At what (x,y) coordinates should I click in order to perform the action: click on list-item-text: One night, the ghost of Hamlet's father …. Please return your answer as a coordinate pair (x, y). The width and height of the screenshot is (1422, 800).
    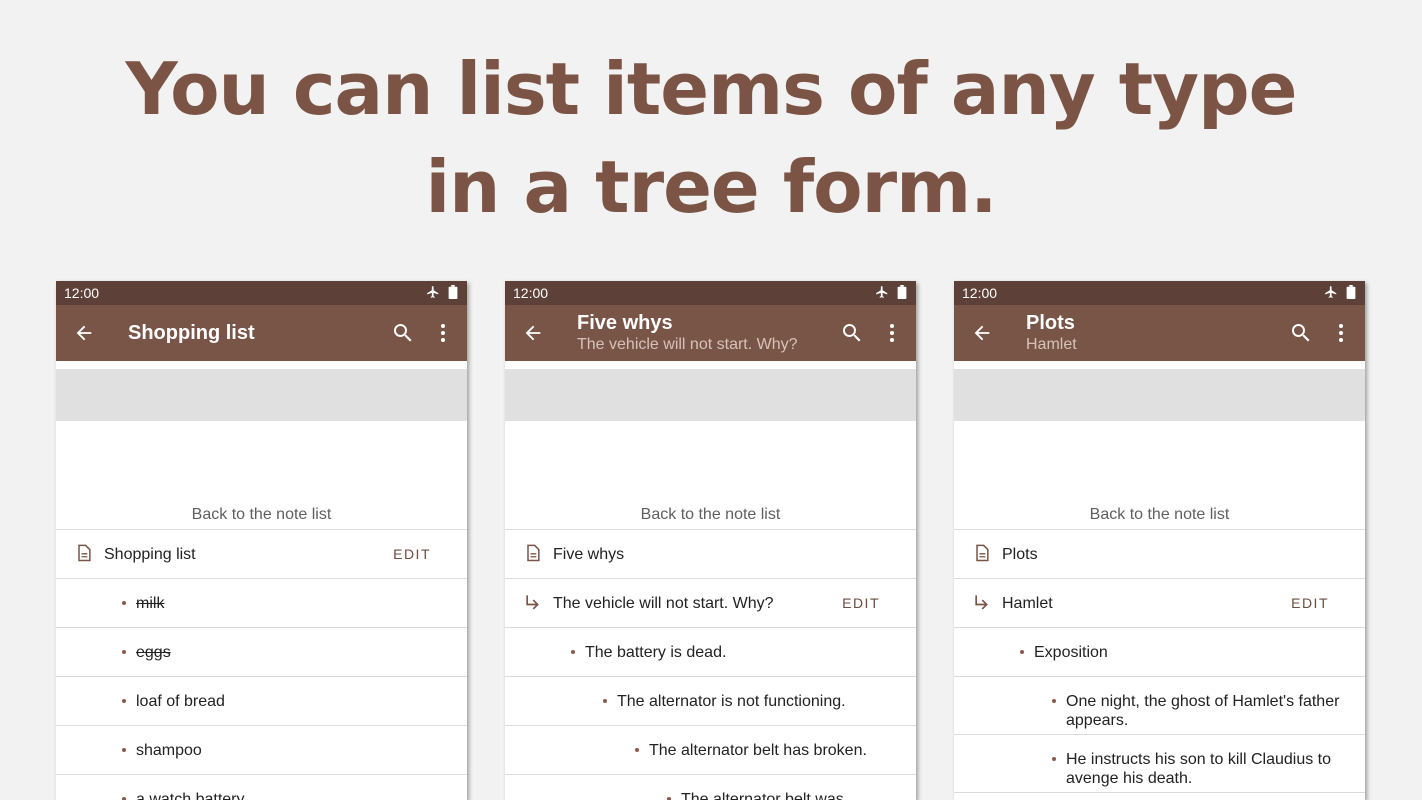
    Looking at the image, I should click on (1203, 711).